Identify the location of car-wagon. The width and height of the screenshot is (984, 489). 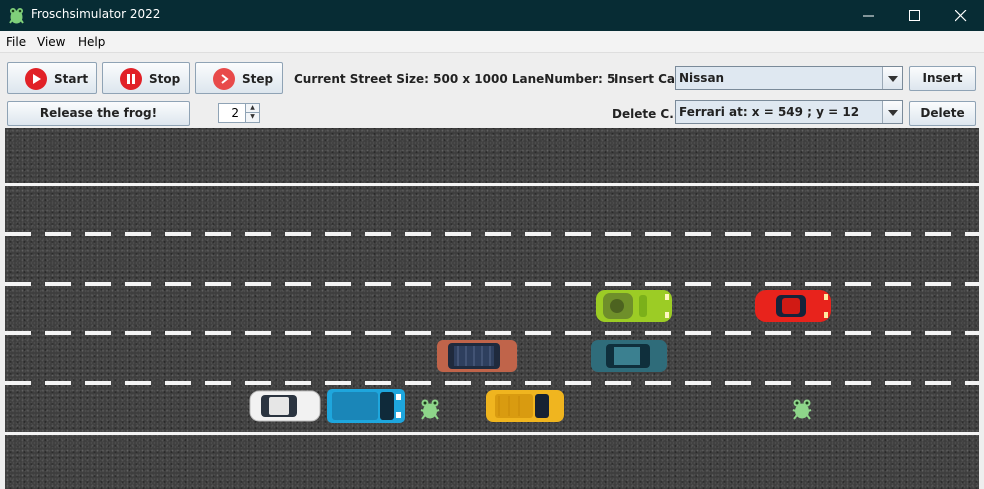
(525, 406).